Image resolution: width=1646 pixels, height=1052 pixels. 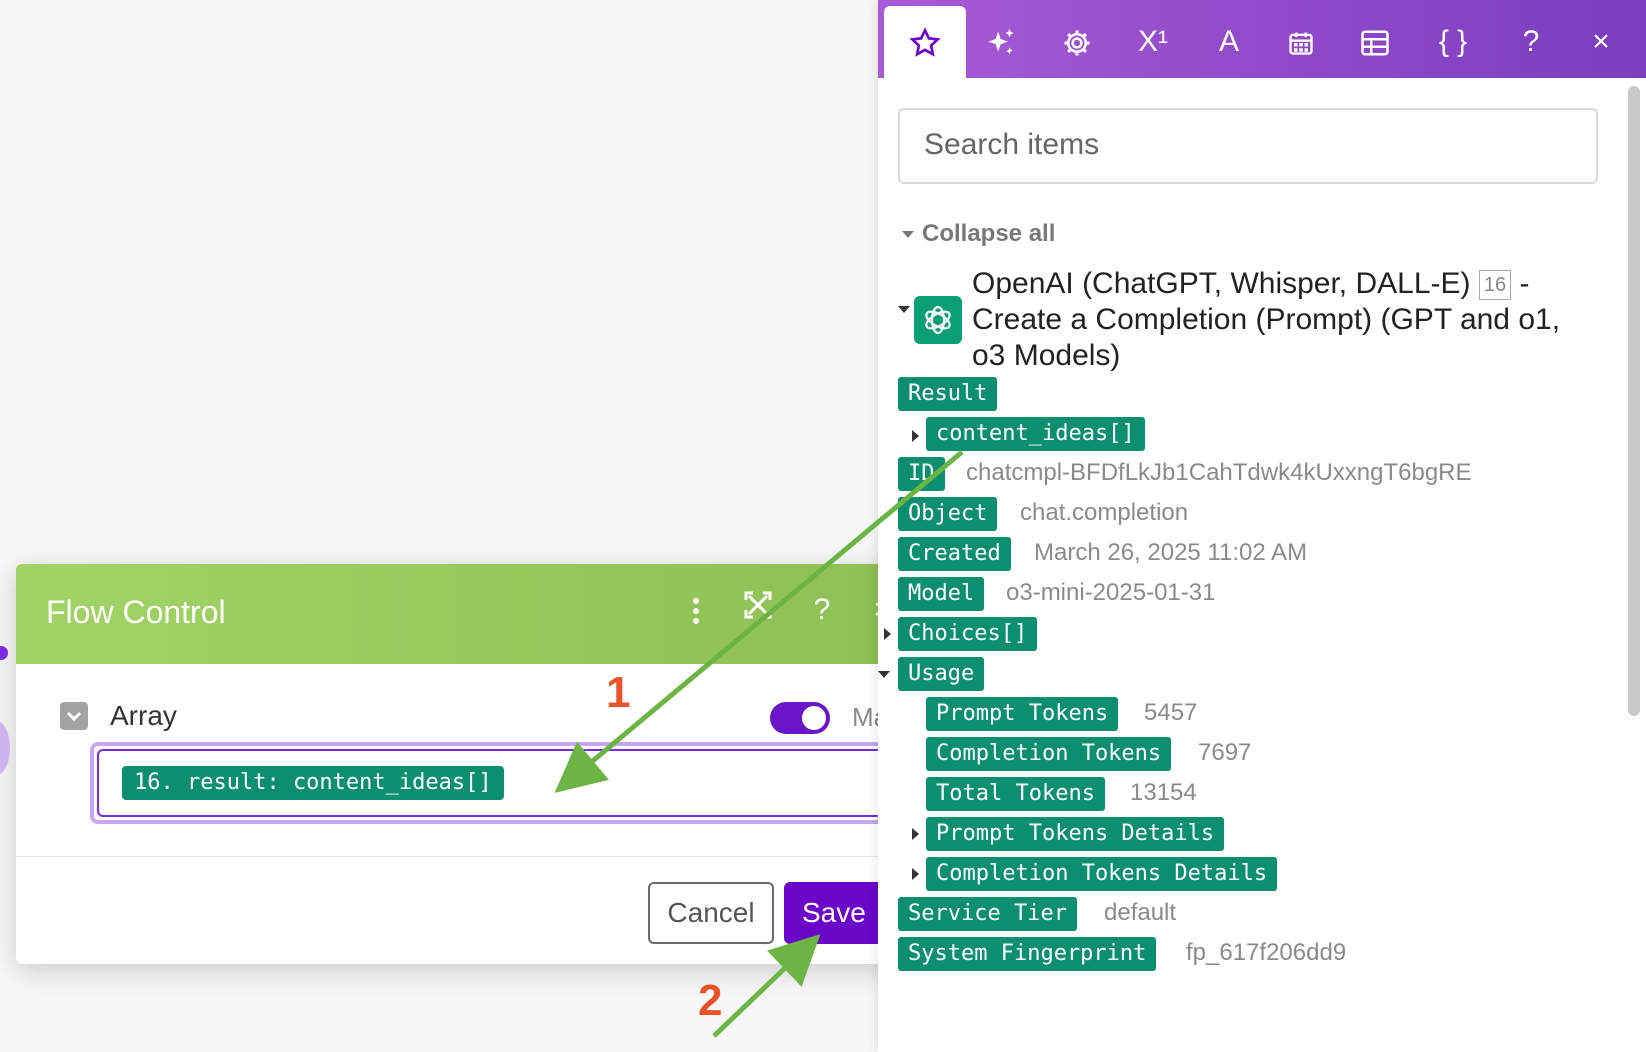 I want to click on step-1-label: 1, so click(x=618, y=692).